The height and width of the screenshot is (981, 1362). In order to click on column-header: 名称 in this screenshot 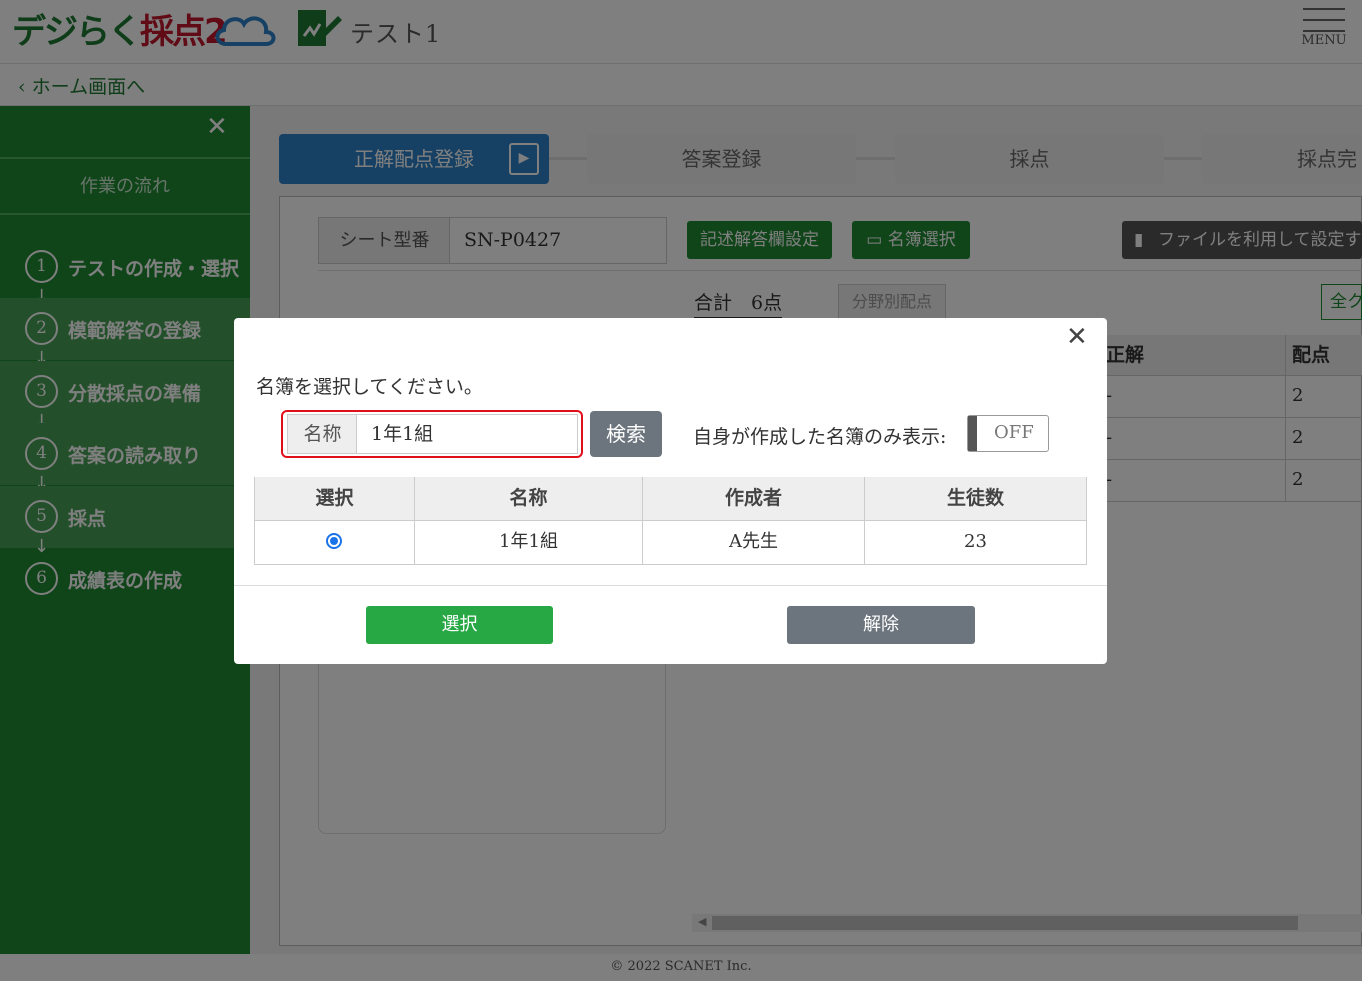, I will do `click(529, 499)`.